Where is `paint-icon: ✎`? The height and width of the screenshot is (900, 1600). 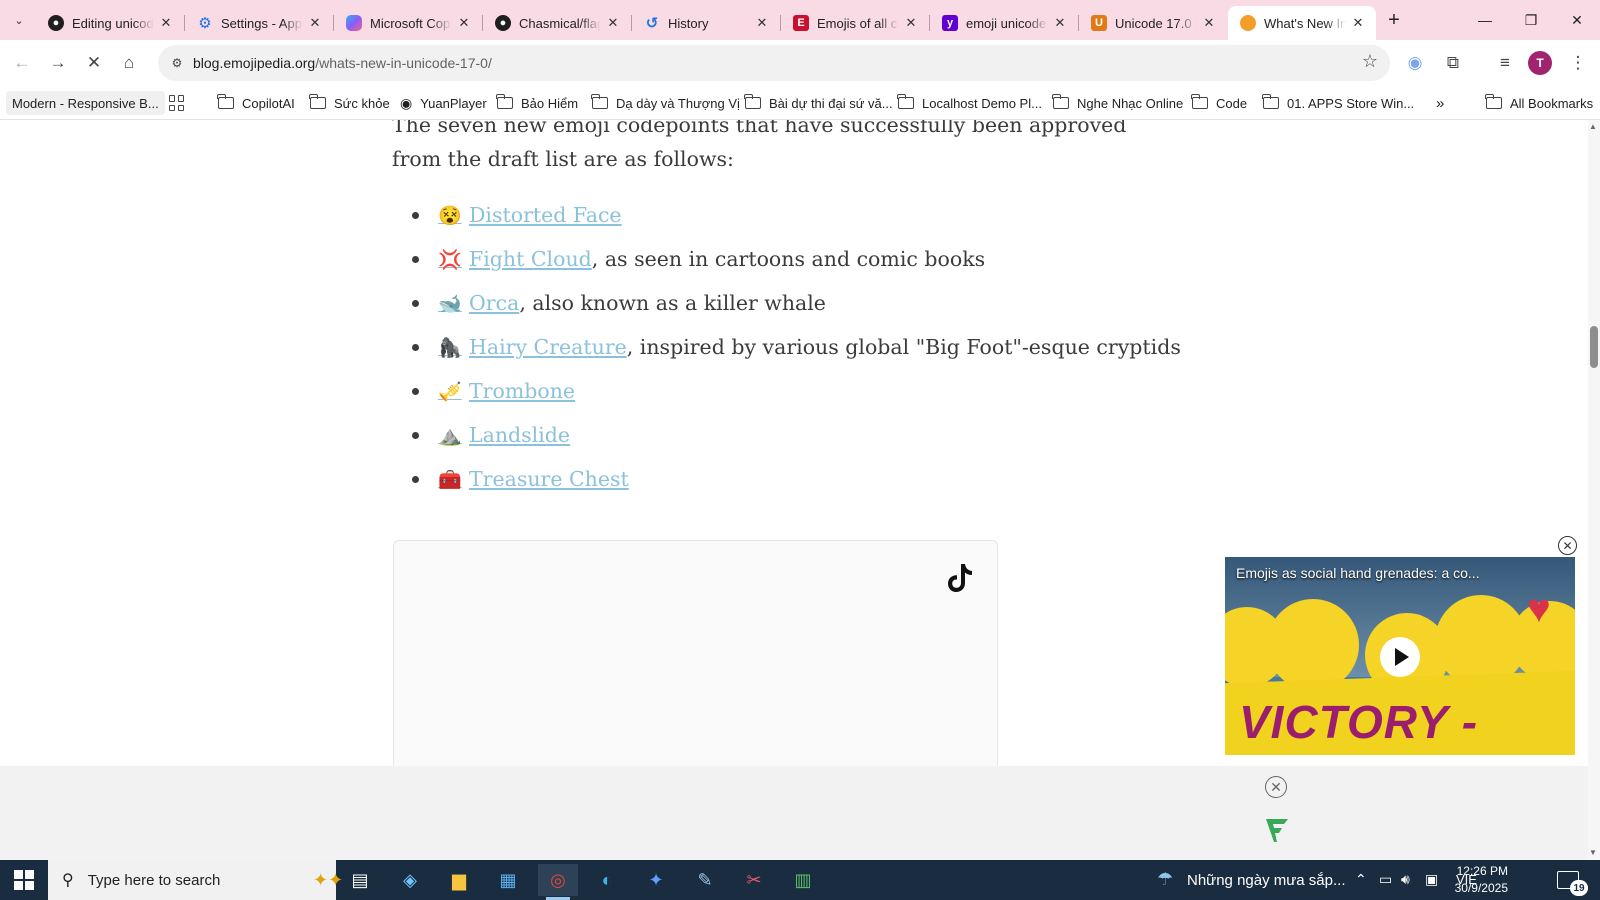 paint-icon: ✎ is located at coordinates (705, 880).